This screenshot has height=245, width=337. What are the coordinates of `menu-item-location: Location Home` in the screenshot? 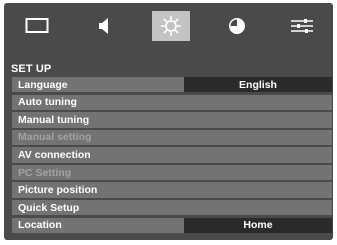 It's located at (172, 225).